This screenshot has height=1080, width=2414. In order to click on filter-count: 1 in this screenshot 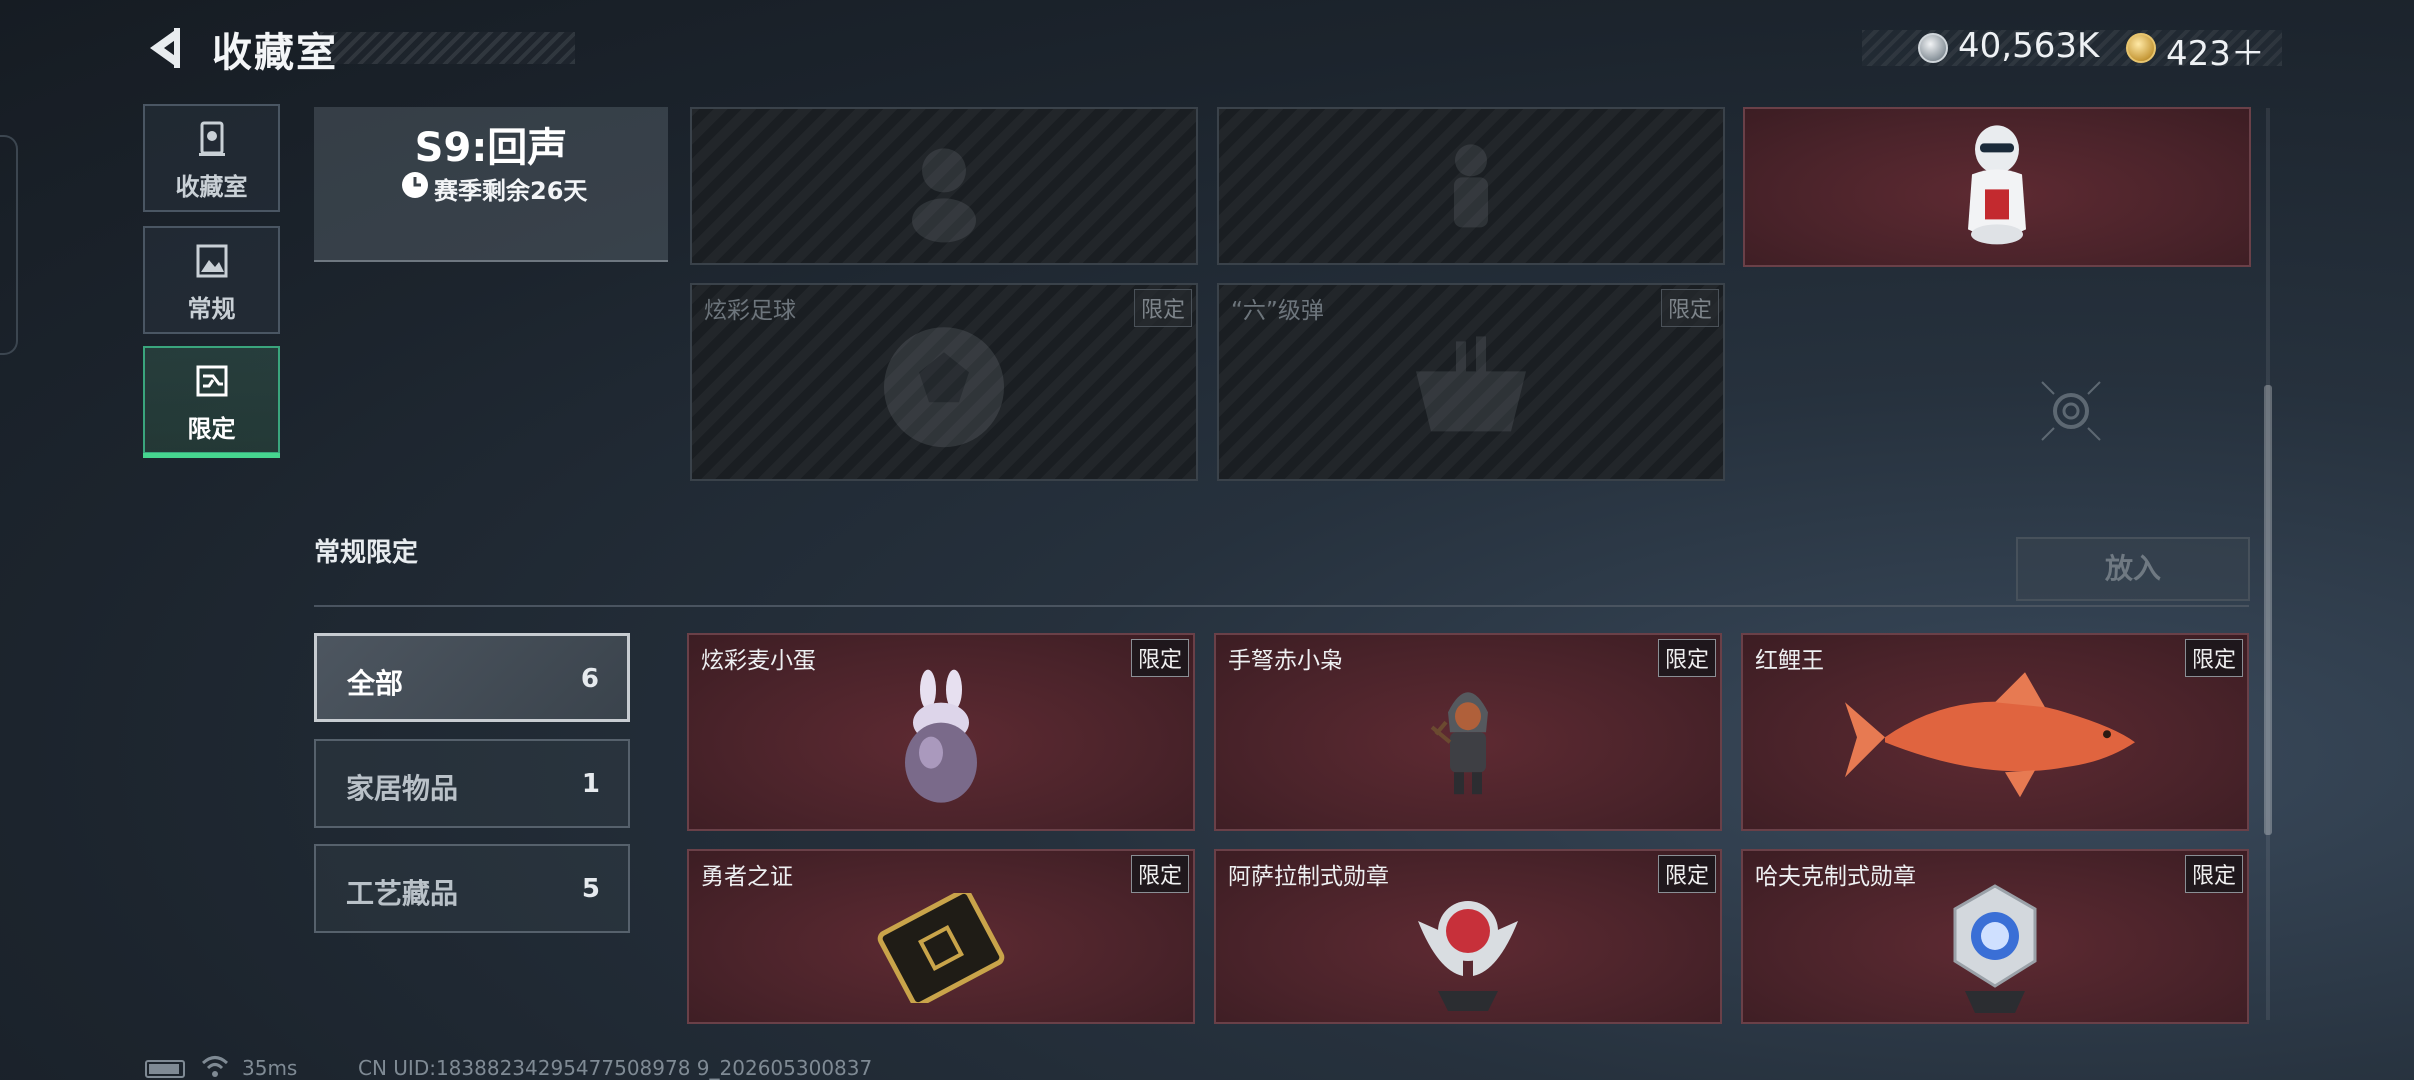, I will do `click(590, 784)`.